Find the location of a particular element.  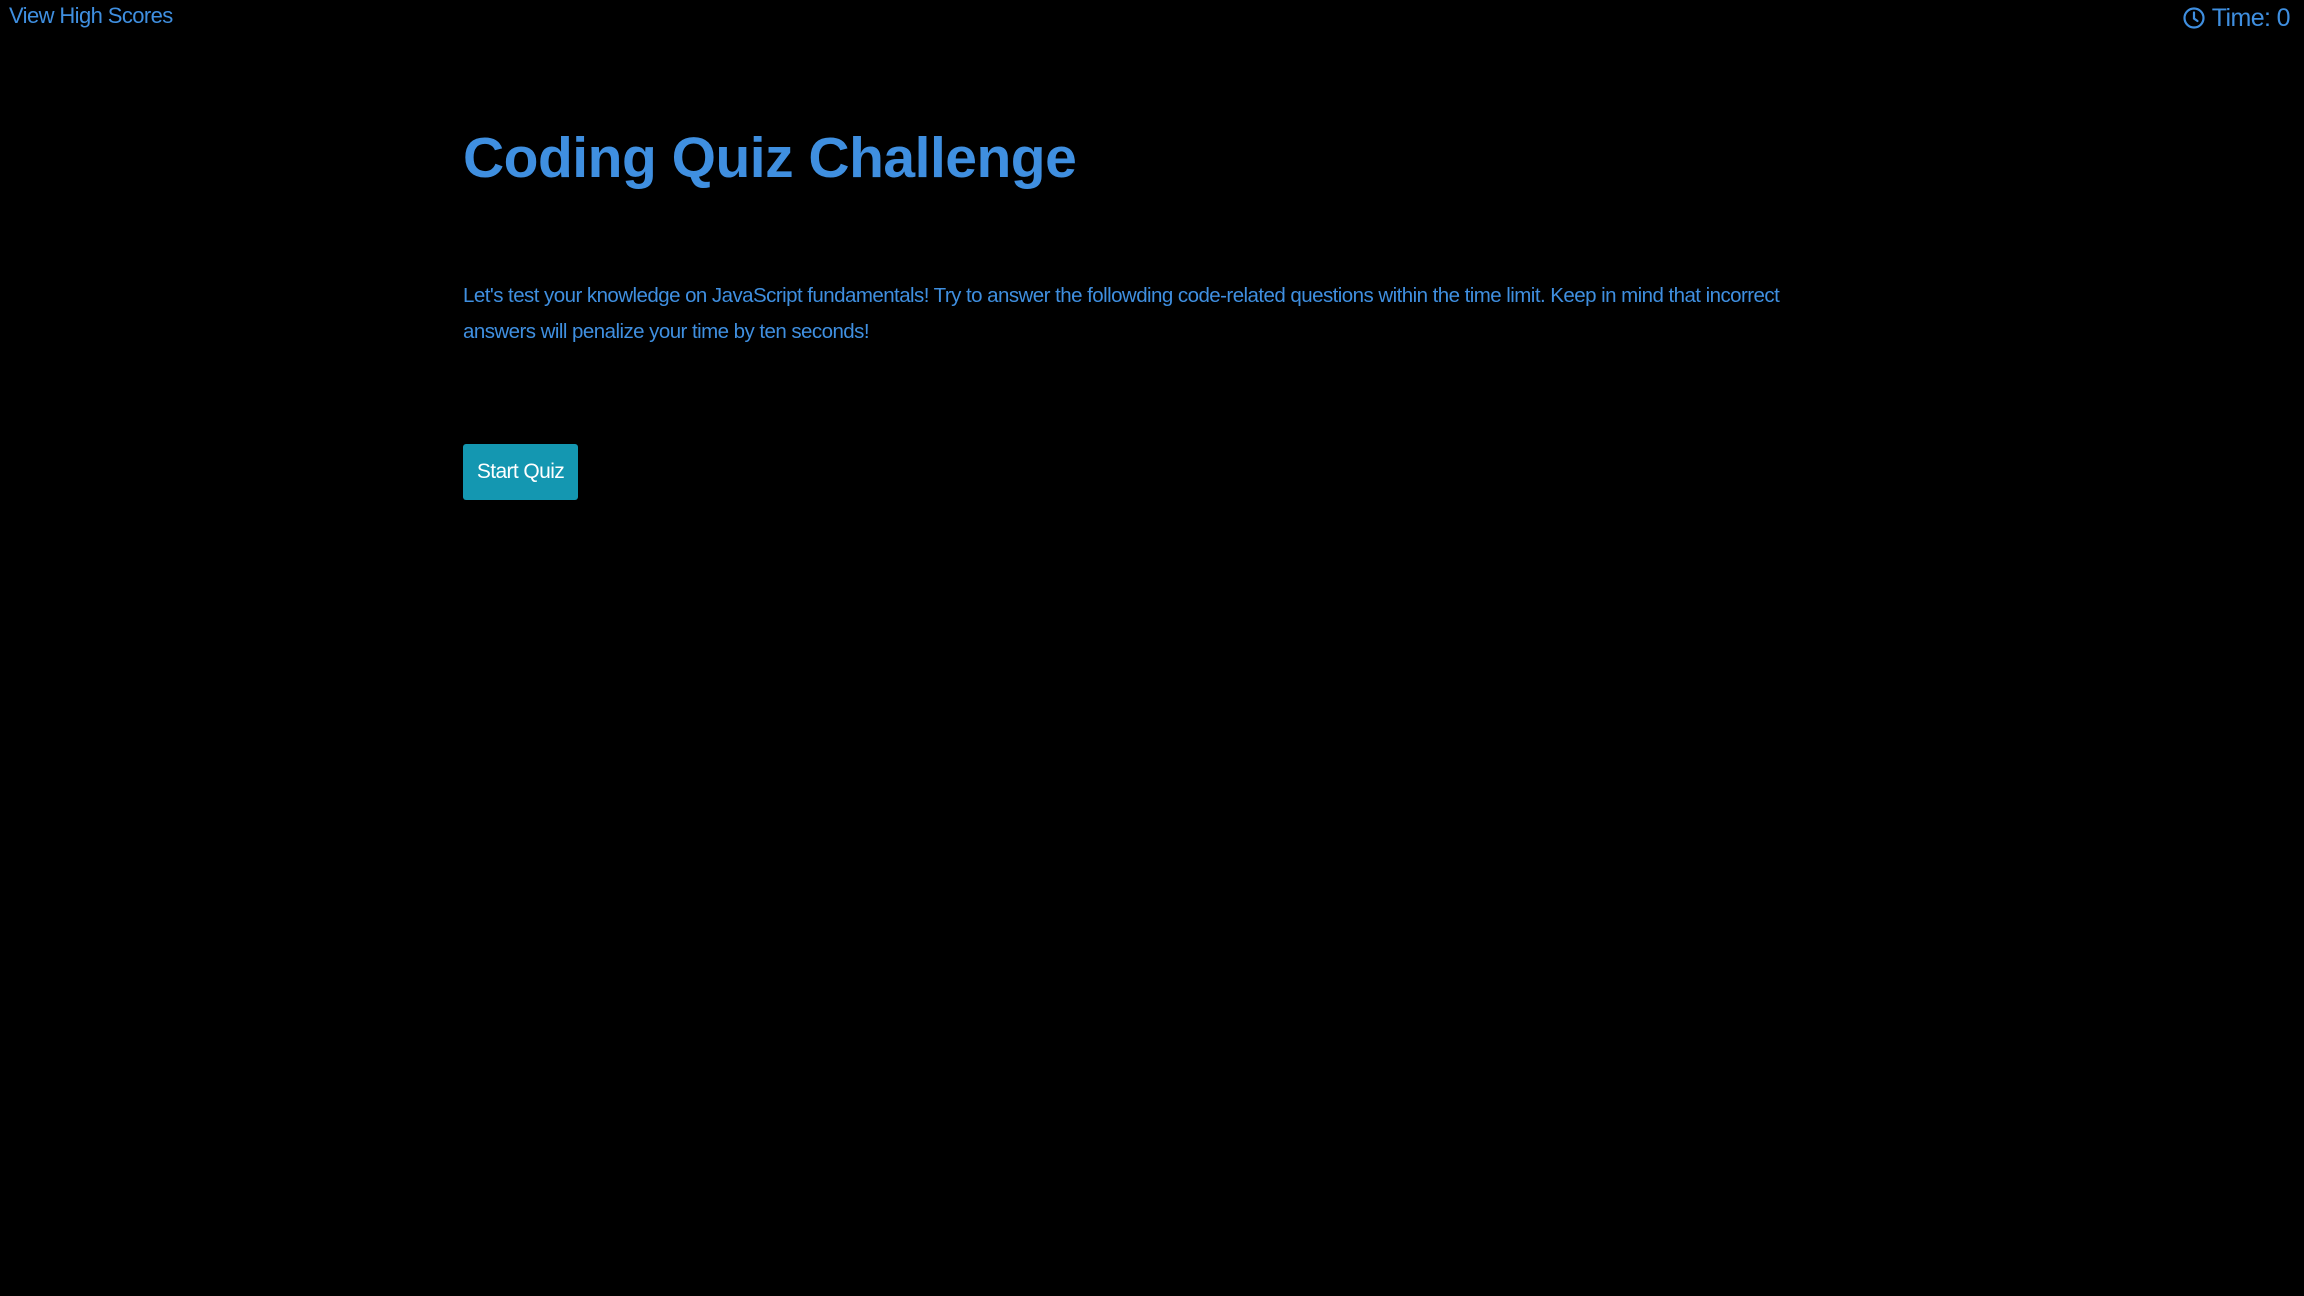

timer: Time: 0 is located at coordinates (2236, 18).